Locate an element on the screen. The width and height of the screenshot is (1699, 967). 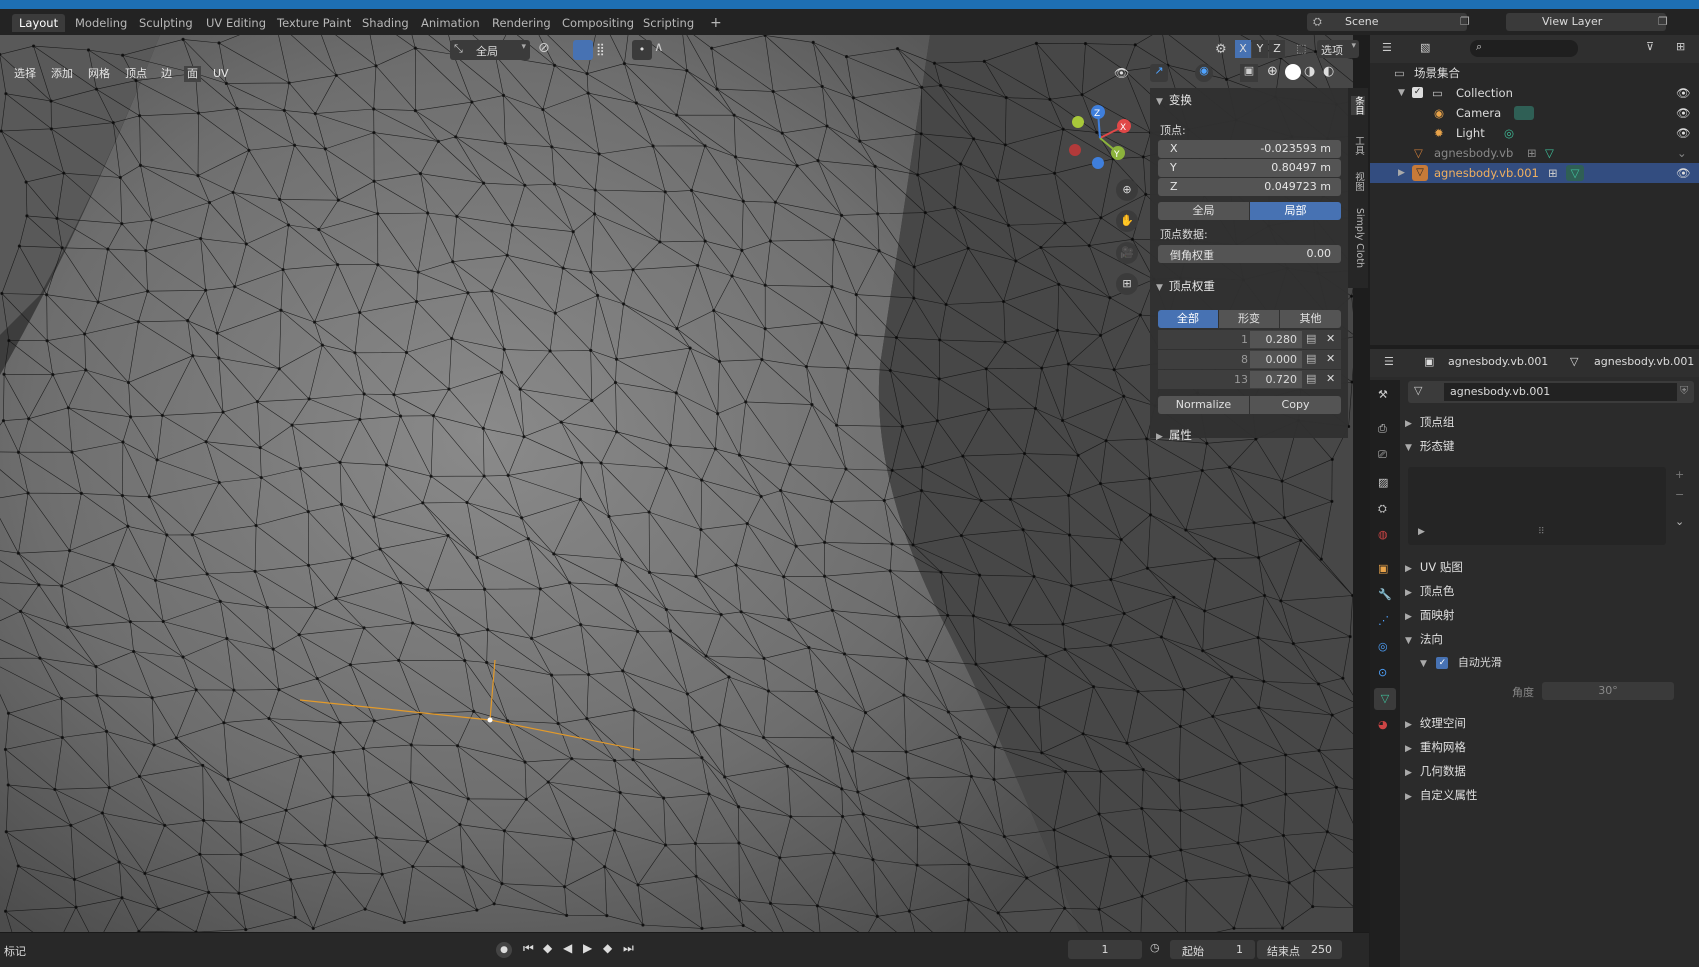
xray-icon: ▣ is located at coordinates (1249, 73).